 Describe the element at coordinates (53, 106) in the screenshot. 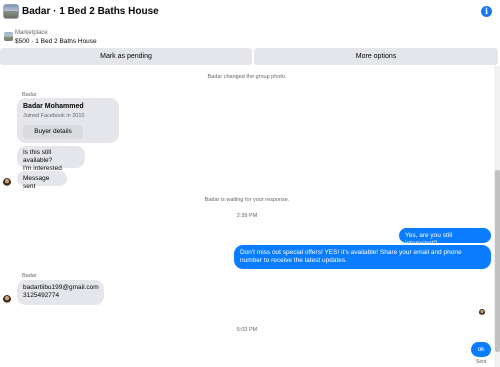

I see `buyer-name: Badar Mohammed` at that location.